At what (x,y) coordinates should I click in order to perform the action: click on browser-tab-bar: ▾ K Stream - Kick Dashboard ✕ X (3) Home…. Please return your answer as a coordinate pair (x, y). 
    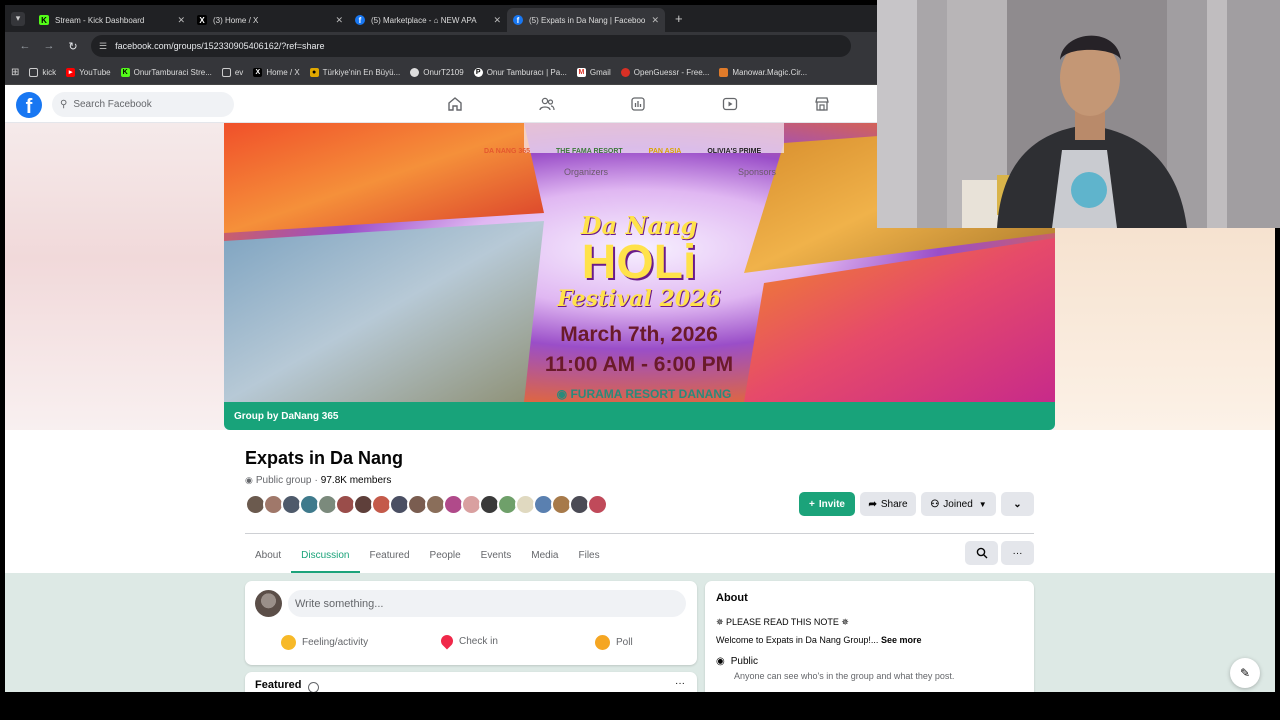
    Looking at the image, I should click on (441, 18).